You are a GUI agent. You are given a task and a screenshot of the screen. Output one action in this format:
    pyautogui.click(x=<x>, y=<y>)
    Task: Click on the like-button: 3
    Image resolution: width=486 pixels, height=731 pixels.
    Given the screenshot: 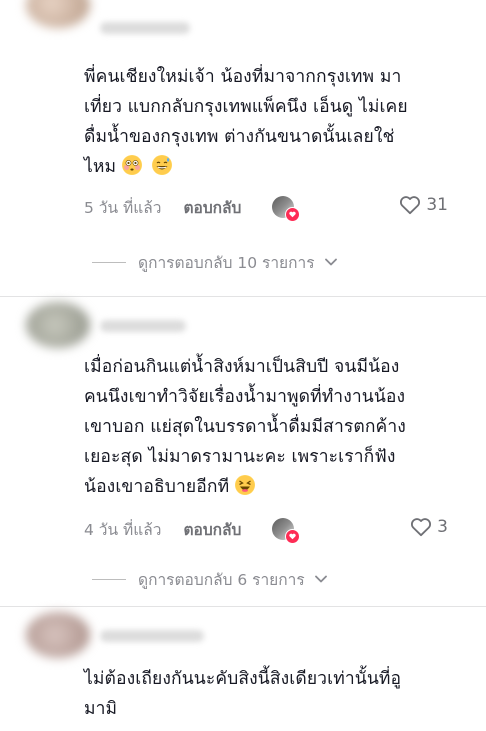 What is the action you would take?
    pyautogui.click(x=429, y=527)
    